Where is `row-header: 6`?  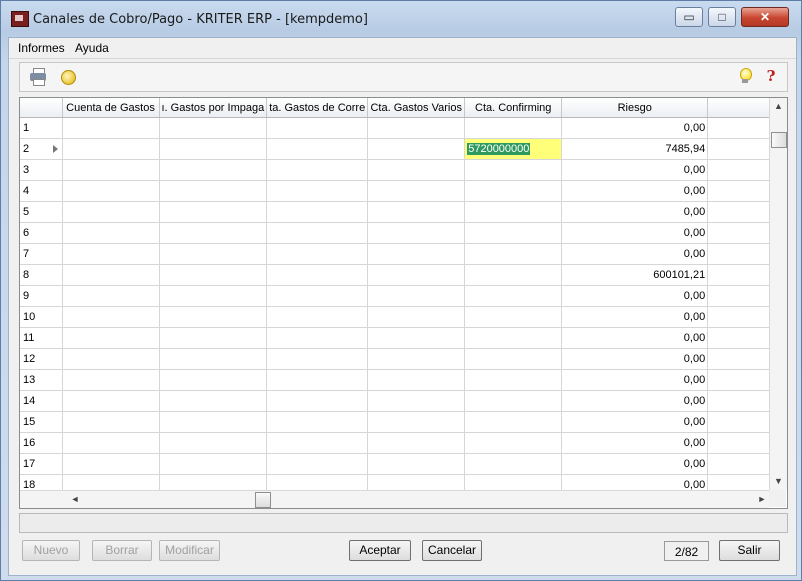 row-header: 6 is located at coordinates (41, 233).